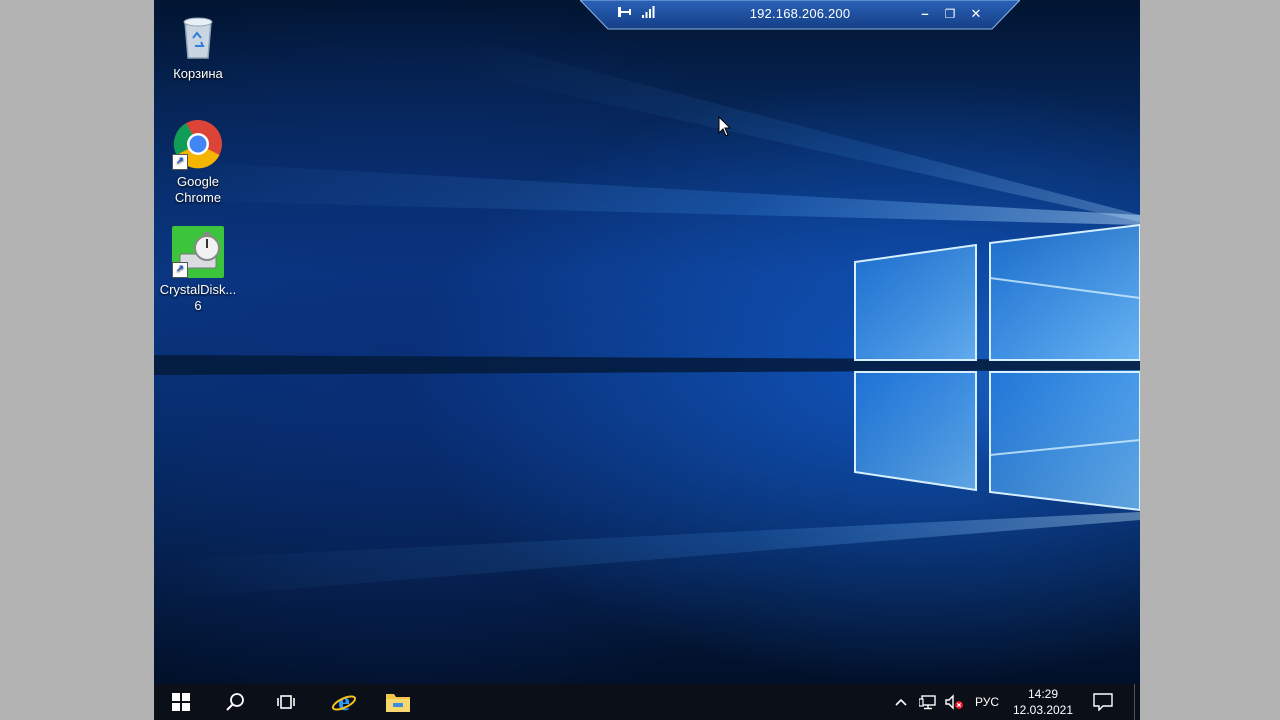 Image resolution: width=1280 pixels, height=720 pixels. I want to click on chevron-up-icon, so click(901, 702).